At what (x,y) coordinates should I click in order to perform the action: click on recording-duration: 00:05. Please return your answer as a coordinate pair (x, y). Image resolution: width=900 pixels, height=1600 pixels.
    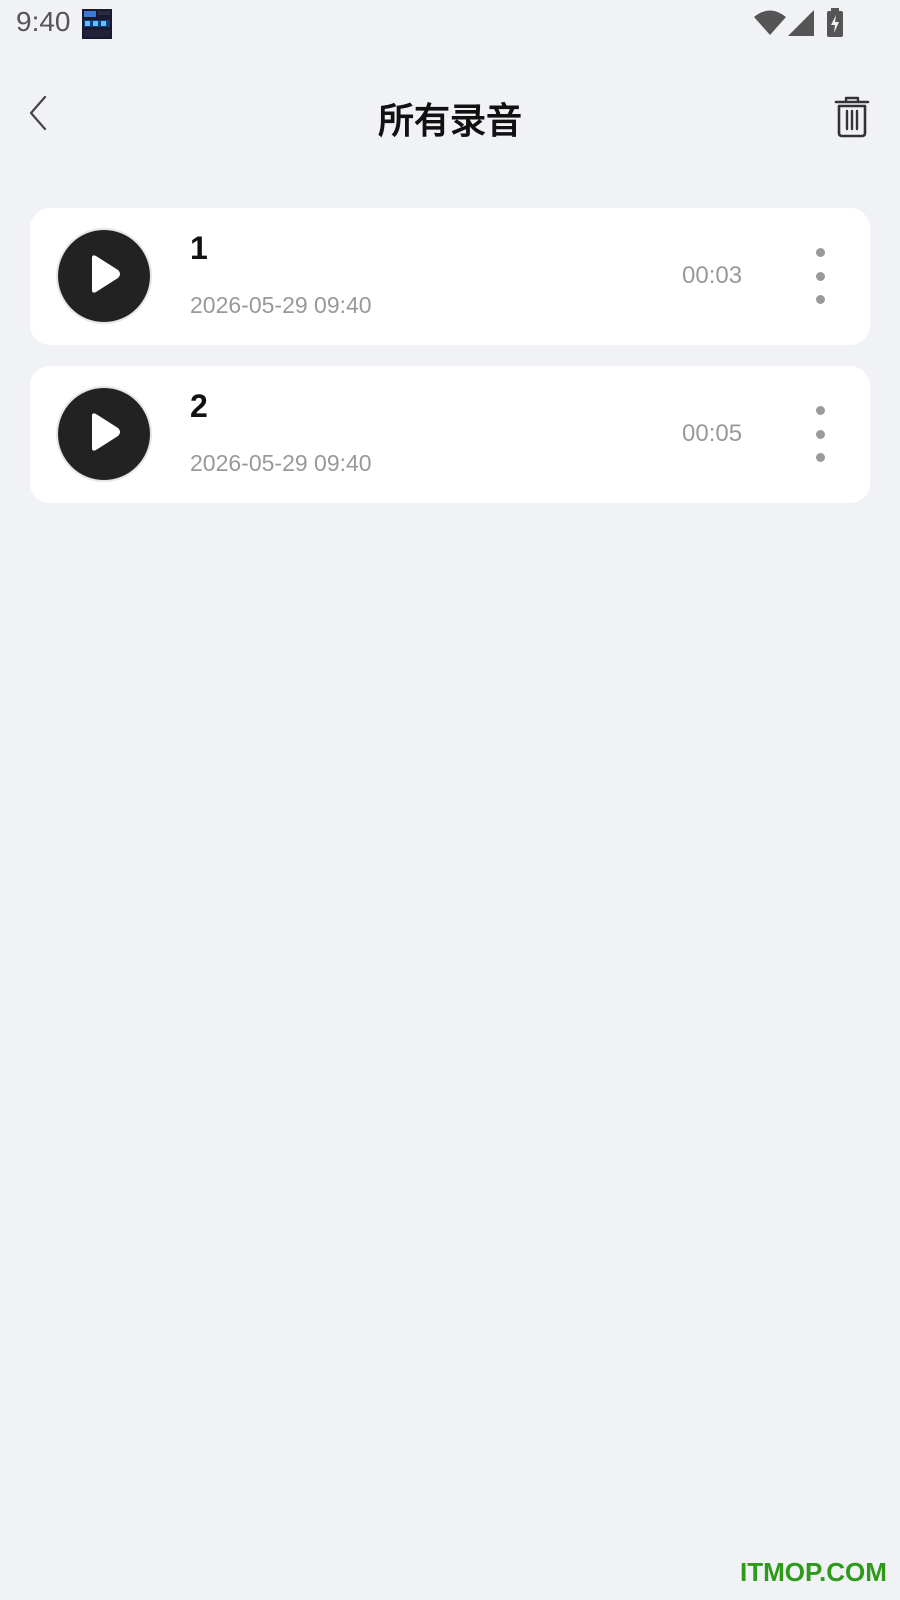
    Looking at the image, I should click on (712, 433).